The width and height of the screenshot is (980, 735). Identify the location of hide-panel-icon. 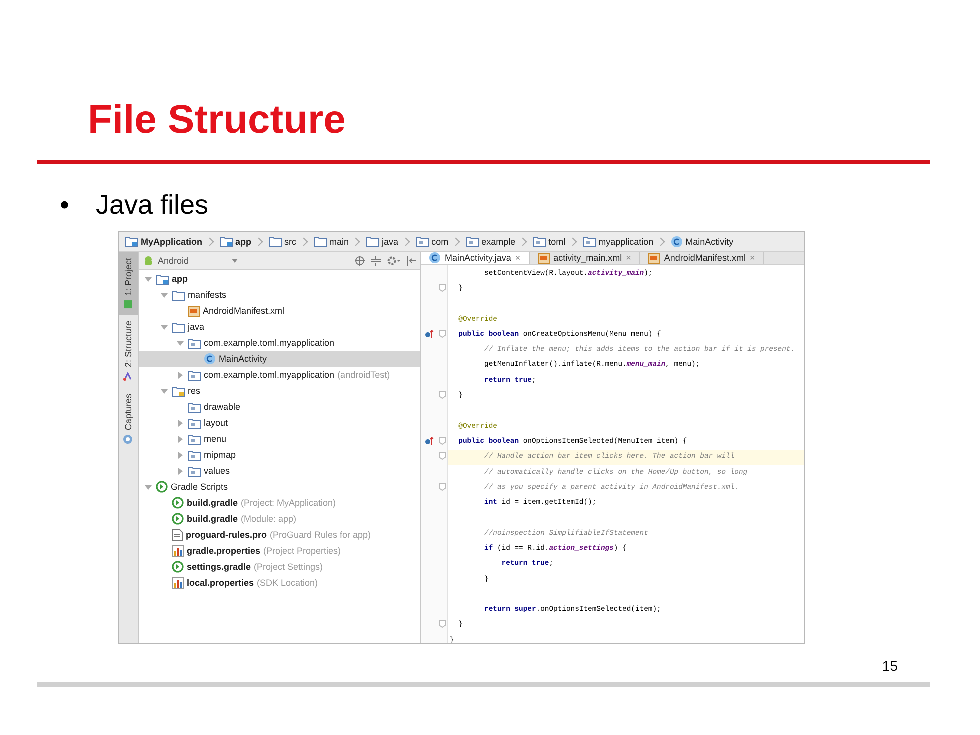
(411, 261).